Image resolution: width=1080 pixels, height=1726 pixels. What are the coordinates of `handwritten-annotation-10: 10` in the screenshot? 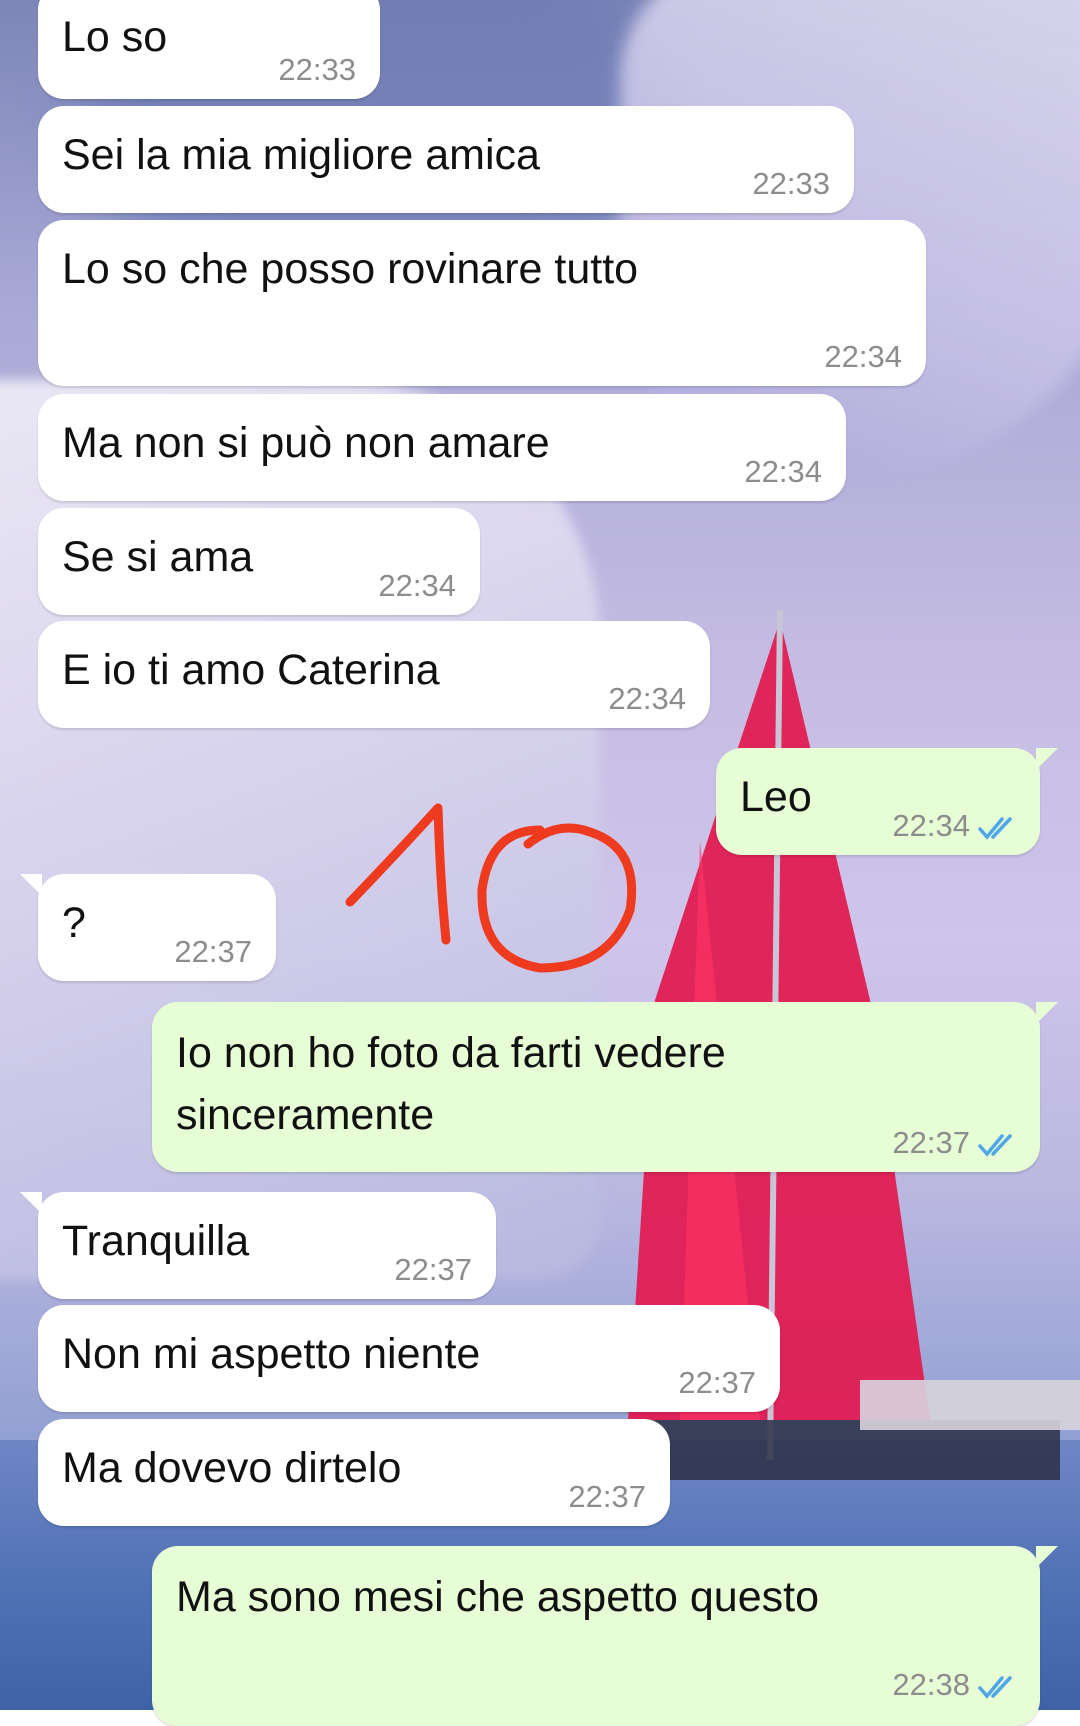 It's located at (491, 888).